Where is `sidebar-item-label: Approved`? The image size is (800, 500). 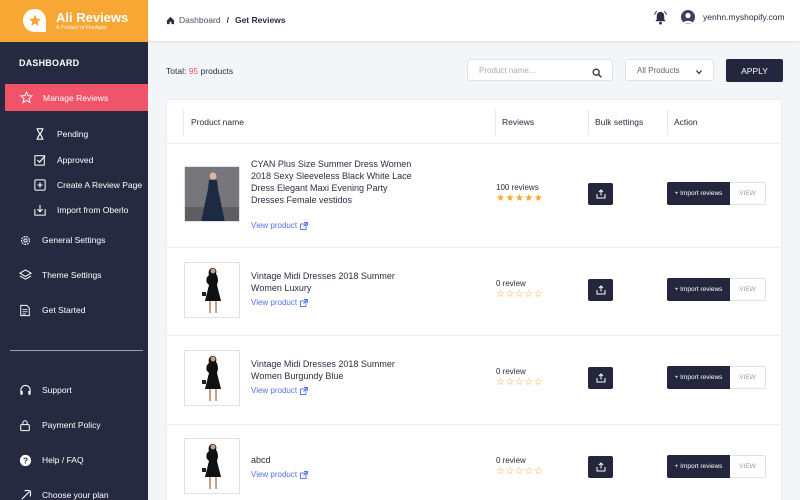
sidebar-item-label: Approved is located at coordinates (75, 160).